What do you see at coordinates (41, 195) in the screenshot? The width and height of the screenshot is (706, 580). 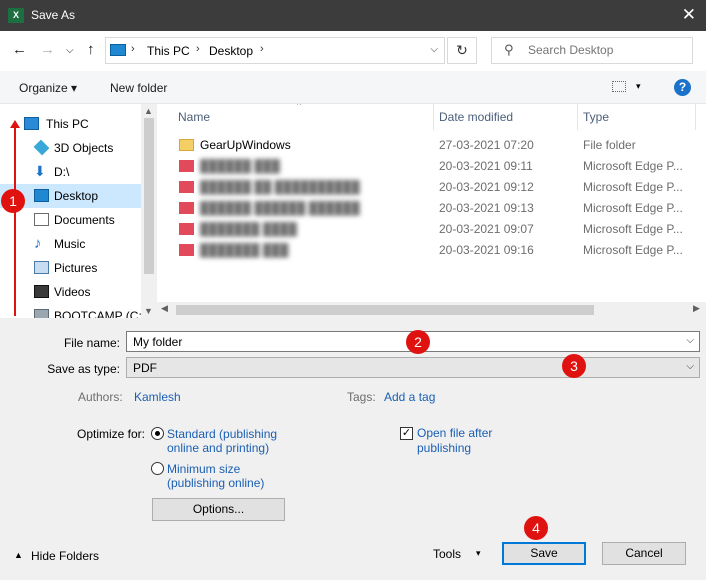 I see `desktop-icon` at bounding box center [41, 195].